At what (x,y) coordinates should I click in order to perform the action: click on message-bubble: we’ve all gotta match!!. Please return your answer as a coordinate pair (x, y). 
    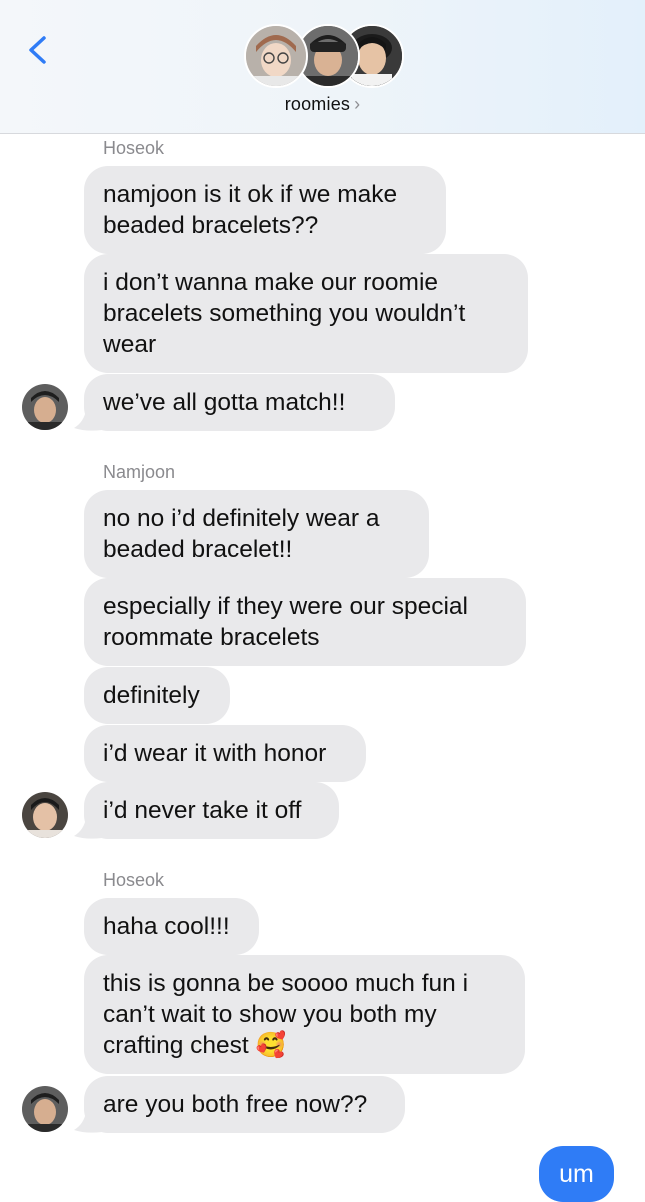
    Looking at the image, I should click on (239, 402).